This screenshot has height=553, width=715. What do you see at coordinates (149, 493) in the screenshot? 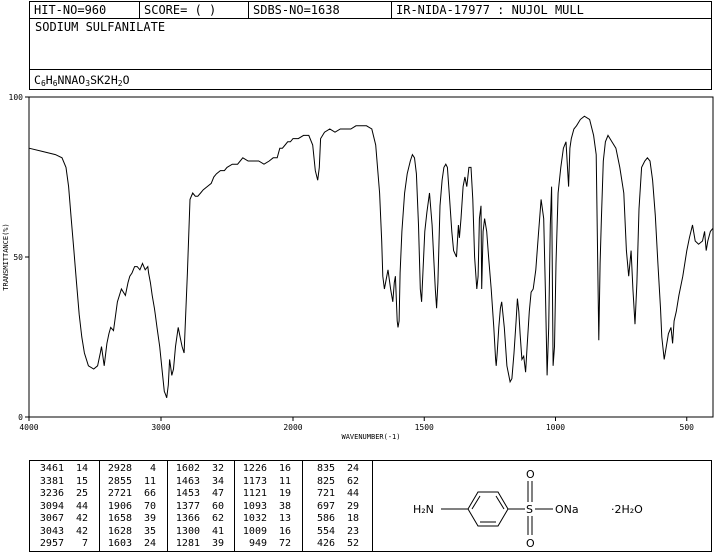
I see `peak-transmittance: 66` at bounding box center [149, 493].